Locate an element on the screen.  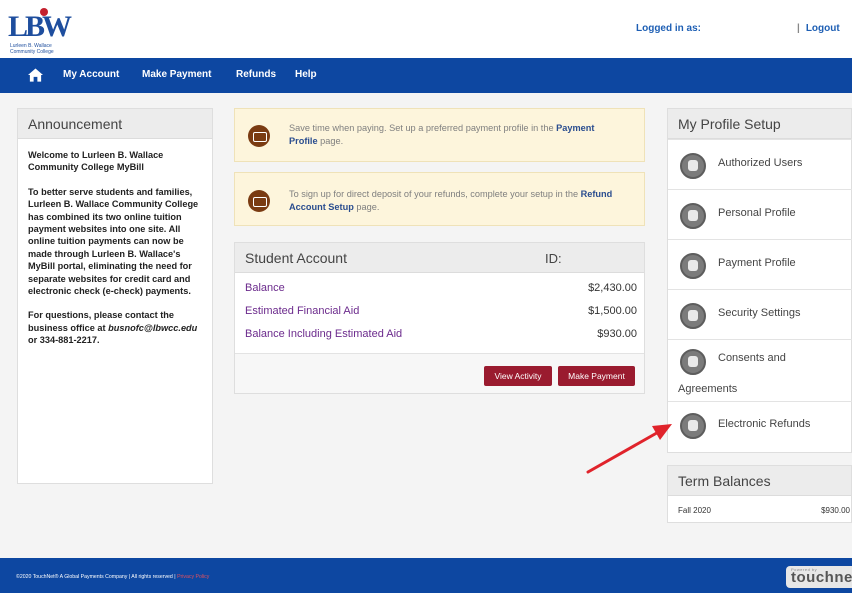
electronic-refunds-label: Electronic Refunds is located at coordinates (764, 424).